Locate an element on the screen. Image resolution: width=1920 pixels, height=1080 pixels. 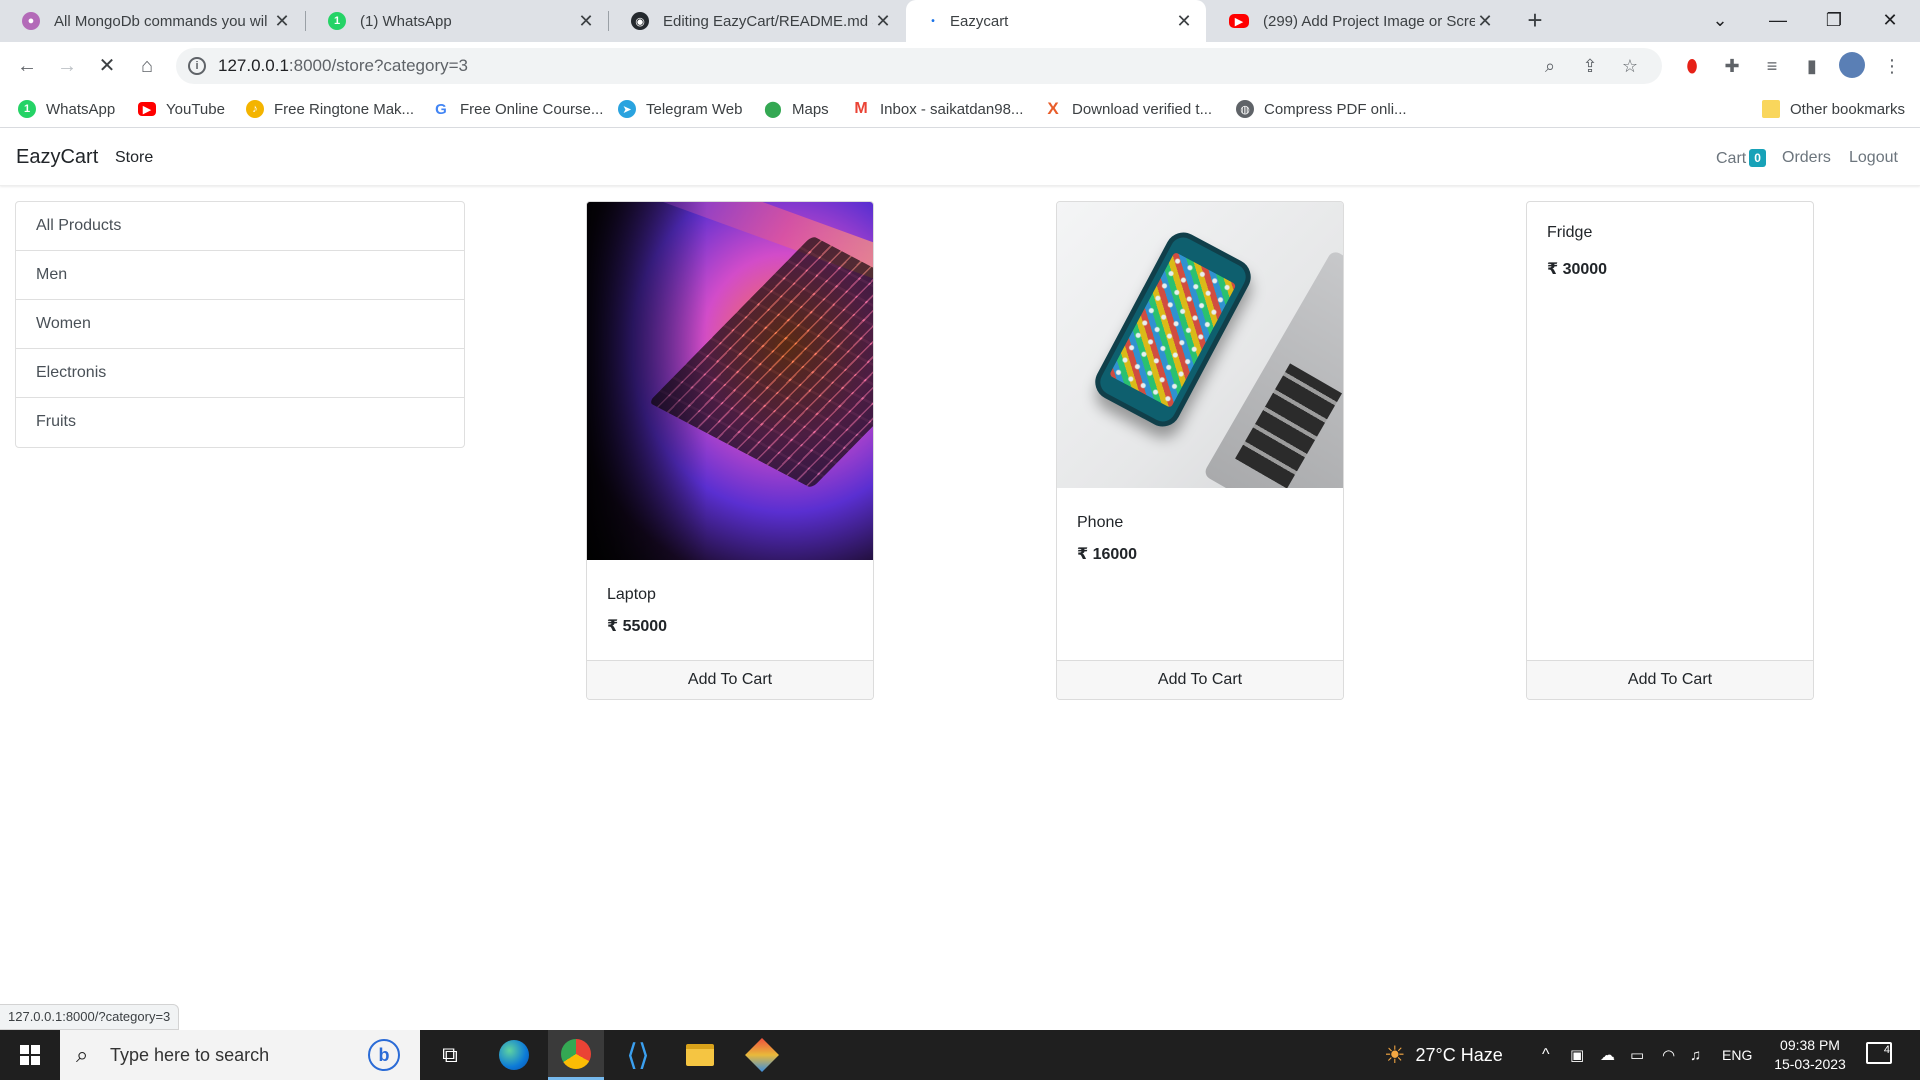
bookmark-star-icon: ☆ is located at coordinates (1630, 66).